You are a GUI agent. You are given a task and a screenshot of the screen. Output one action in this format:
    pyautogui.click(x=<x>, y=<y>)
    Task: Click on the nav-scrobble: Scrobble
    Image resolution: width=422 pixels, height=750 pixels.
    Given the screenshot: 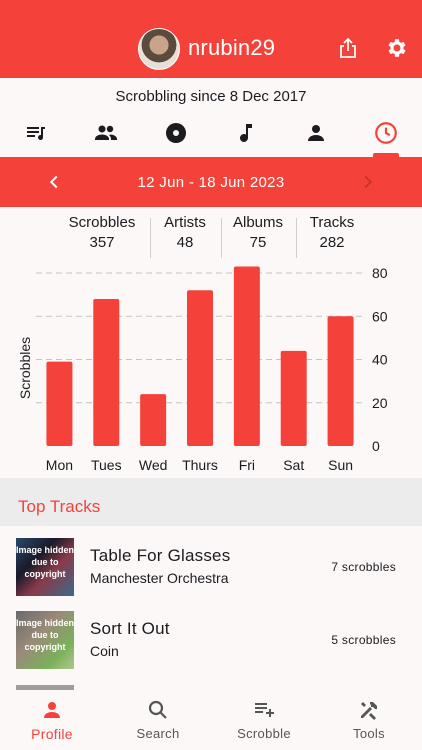 What is the action you would take?
    pyautogui.click(x=264, y=719)
    